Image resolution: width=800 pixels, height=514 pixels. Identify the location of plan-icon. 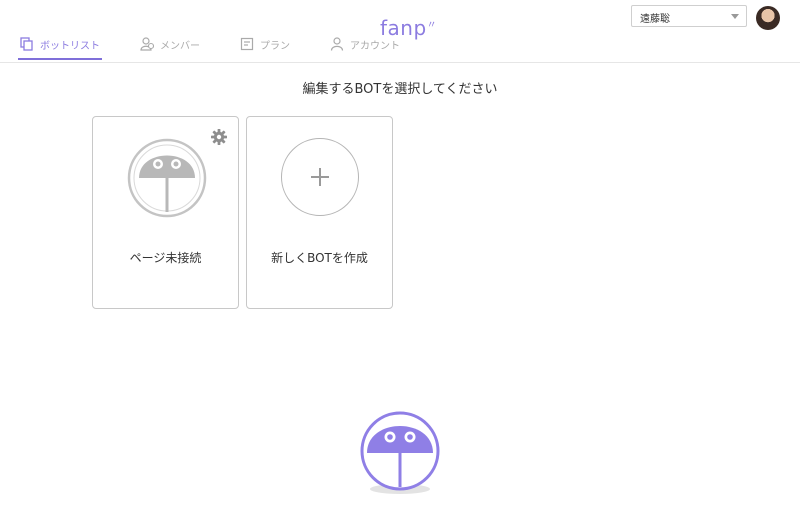
(247, 44).